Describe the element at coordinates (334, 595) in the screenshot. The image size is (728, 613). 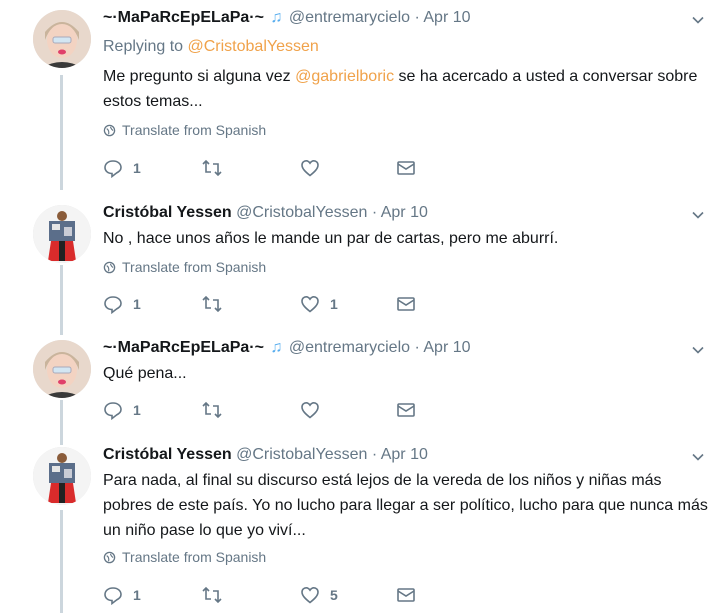
I see `like-count: 5` at that location.